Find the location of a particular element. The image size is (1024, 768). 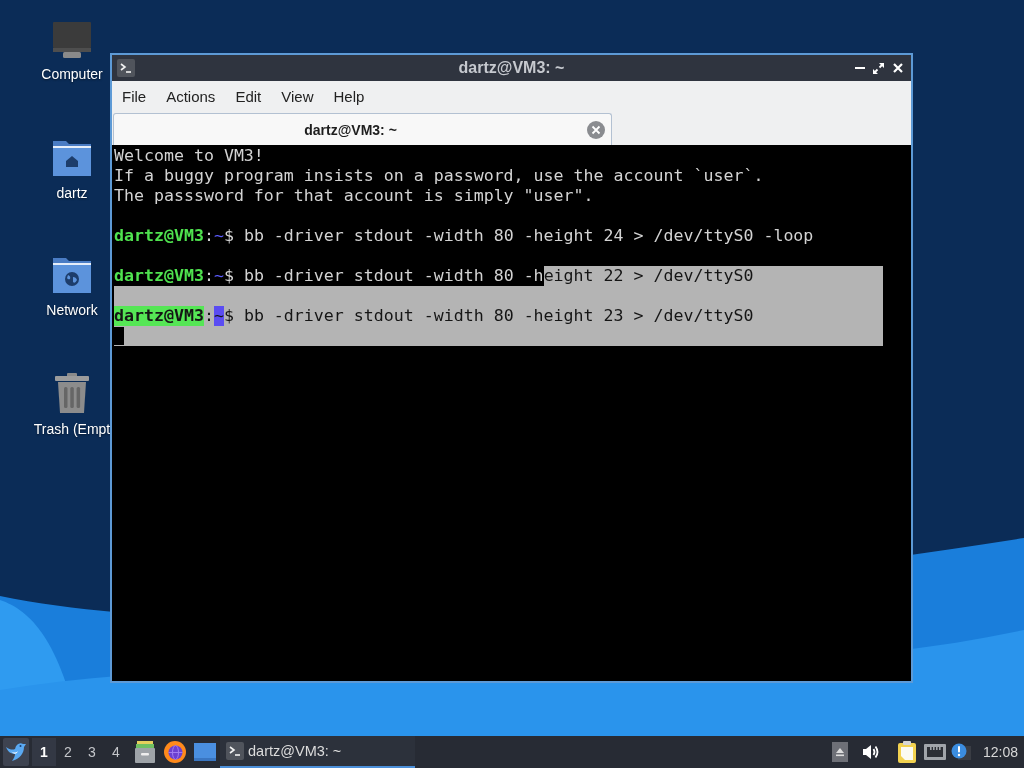

workspace-button: 3 is located at coordinates (92, 752).